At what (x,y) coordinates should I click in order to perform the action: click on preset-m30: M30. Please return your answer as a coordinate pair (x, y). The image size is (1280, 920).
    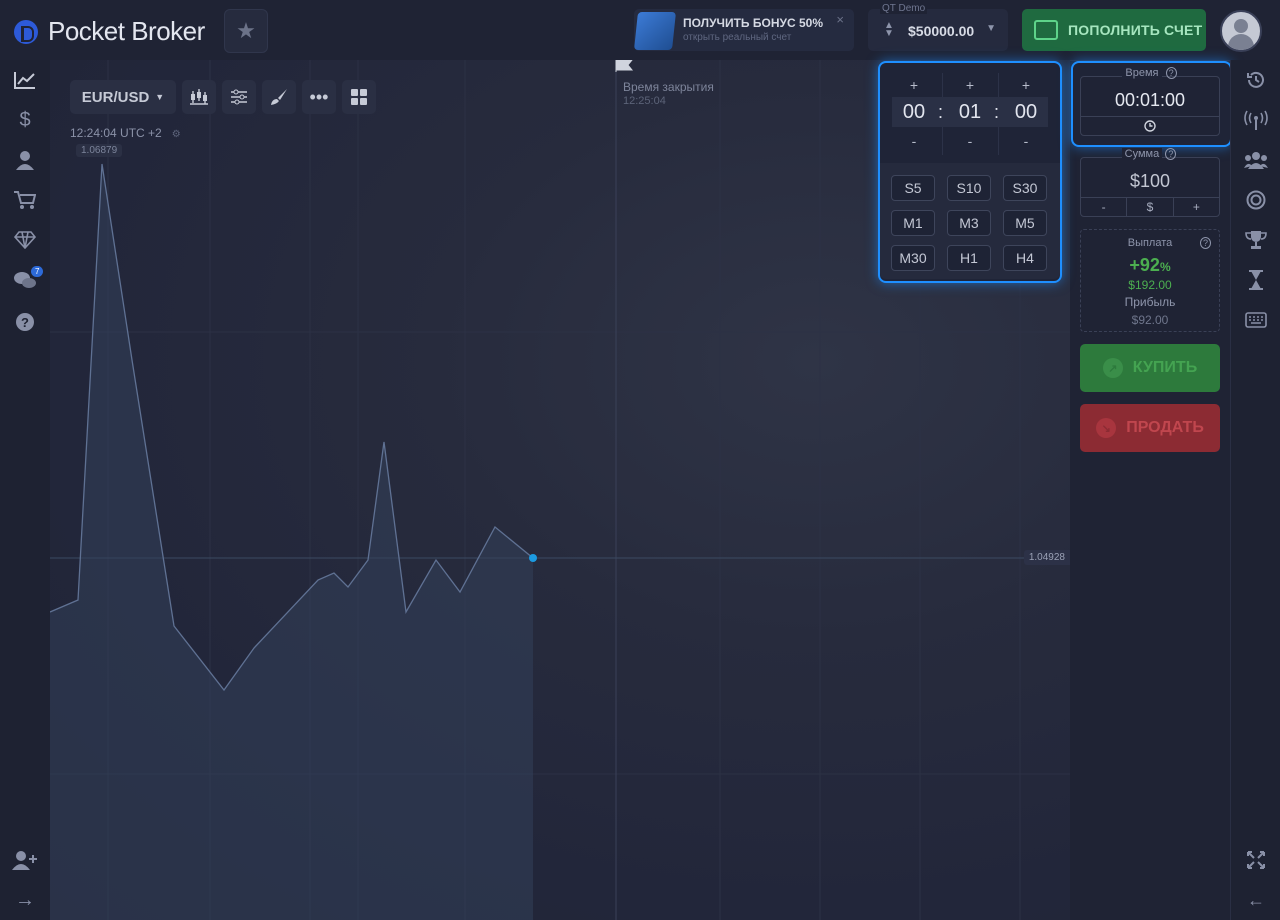
    Looking at the image, I should click on (913, 258).